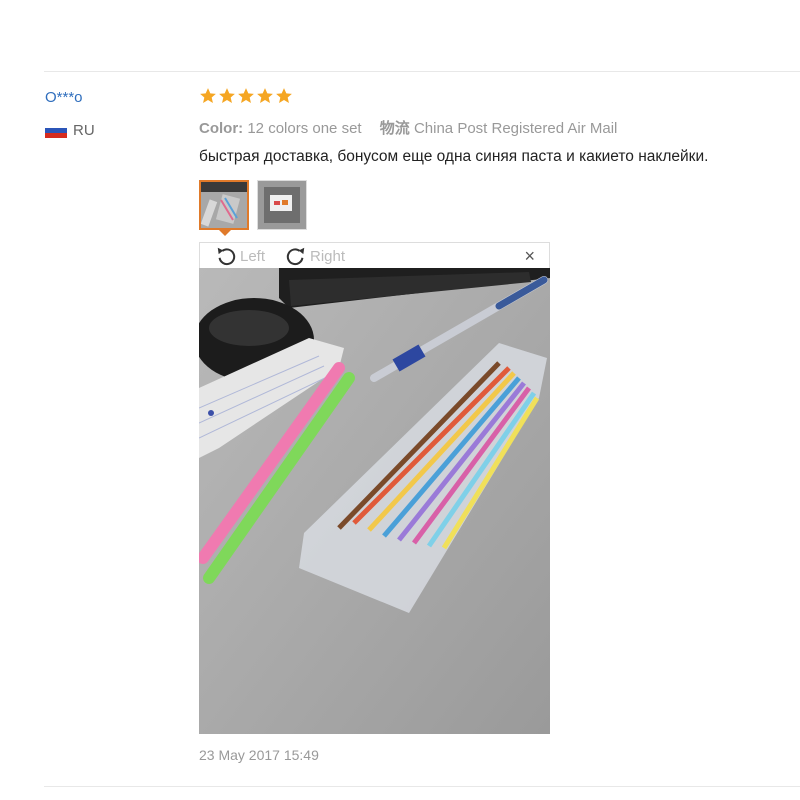 The height and width of the screenshot is (800, 800). I want to click on color-value: 12 colors one set, so click(304, 128).